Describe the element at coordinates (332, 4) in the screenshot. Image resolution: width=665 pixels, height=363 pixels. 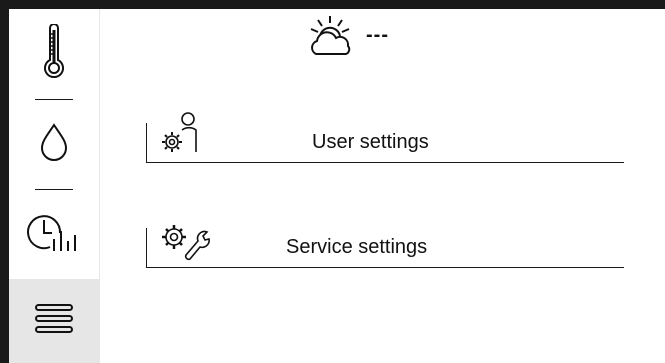
I see `frame-top` at that location.